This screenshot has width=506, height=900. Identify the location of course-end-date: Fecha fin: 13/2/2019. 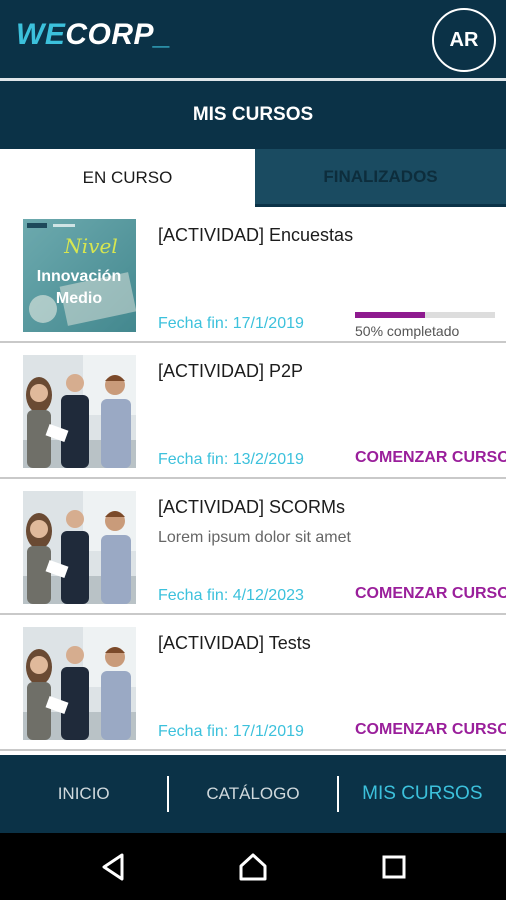
(231, 459).